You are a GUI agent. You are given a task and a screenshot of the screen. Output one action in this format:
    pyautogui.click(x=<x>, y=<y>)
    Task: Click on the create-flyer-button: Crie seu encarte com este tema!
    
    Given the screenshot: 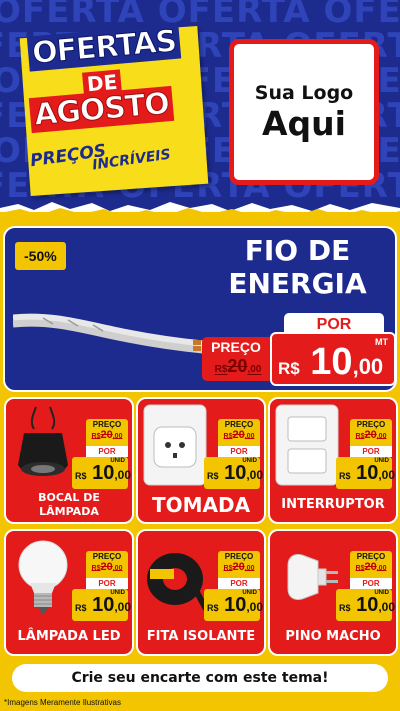 What is the action you would take?
    pyautogui.click(x=200, y=678)
    